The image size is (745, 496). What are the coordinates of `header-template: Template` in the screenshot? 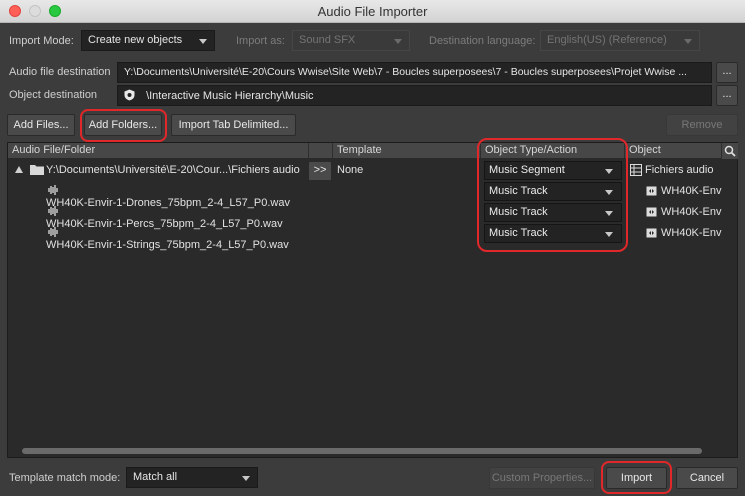 It's located at (407, 151).